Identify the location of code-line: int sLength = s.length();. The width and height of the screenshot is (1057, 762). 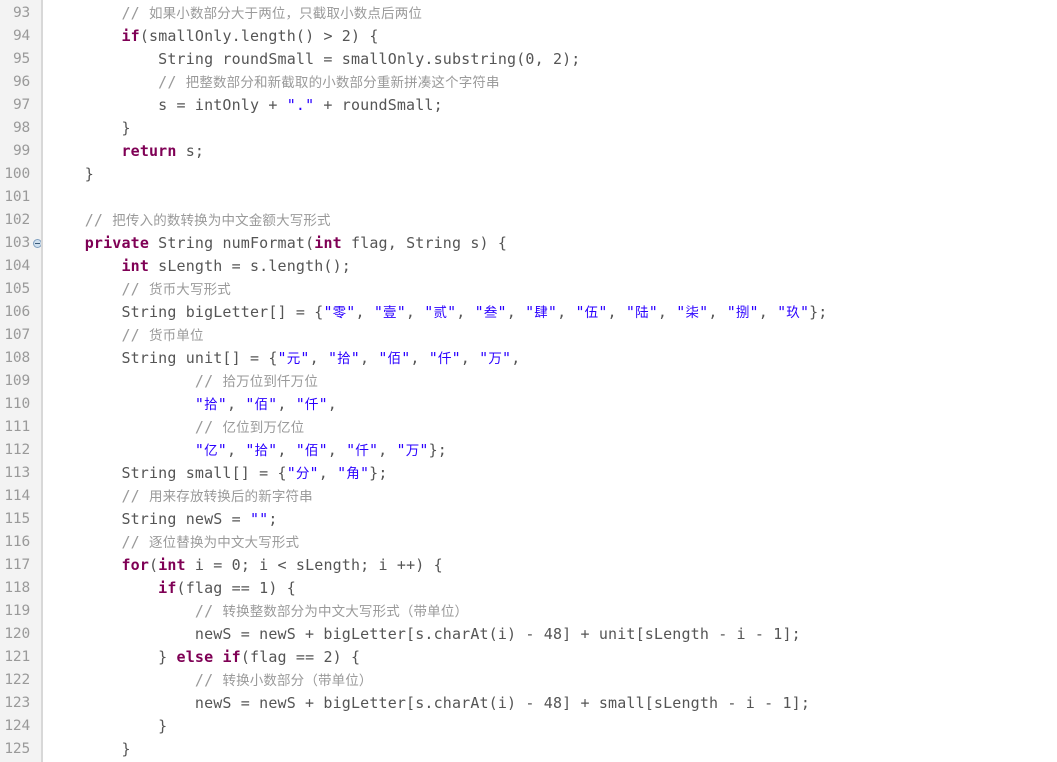
(552, 266).